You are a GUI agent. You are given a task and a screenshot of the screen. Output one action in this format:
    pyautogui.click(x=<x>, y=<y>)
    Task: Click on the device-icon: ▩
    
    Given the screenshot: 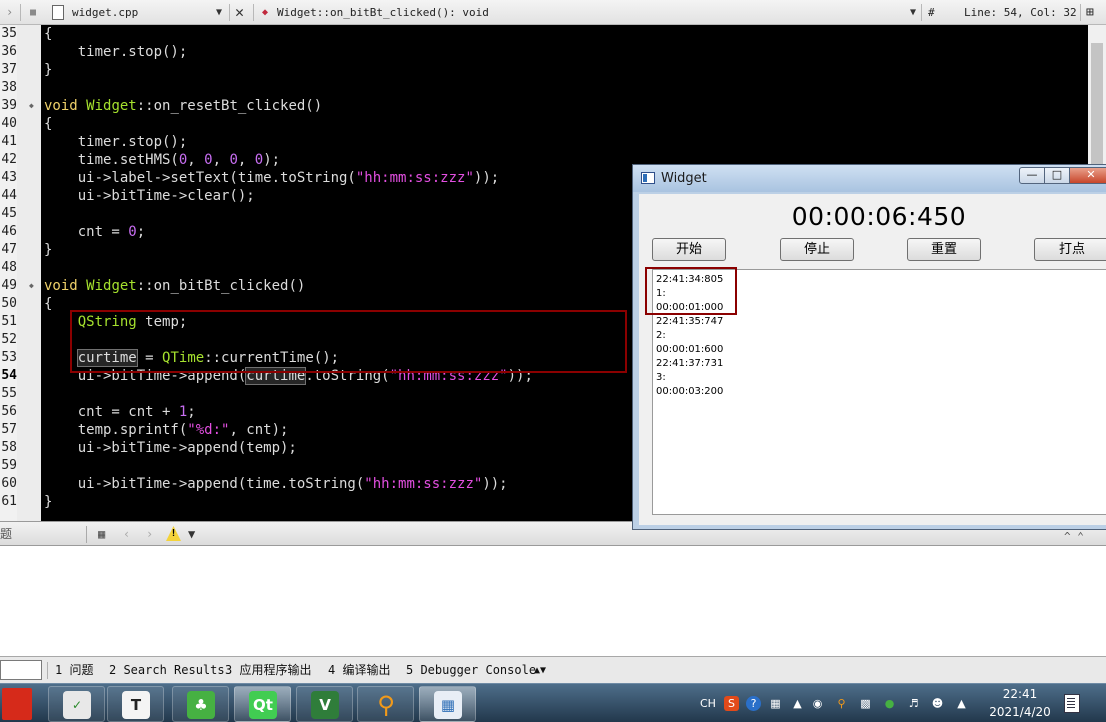 What is the action you would take?
    pyautogui.click(x=865, y=703)
    